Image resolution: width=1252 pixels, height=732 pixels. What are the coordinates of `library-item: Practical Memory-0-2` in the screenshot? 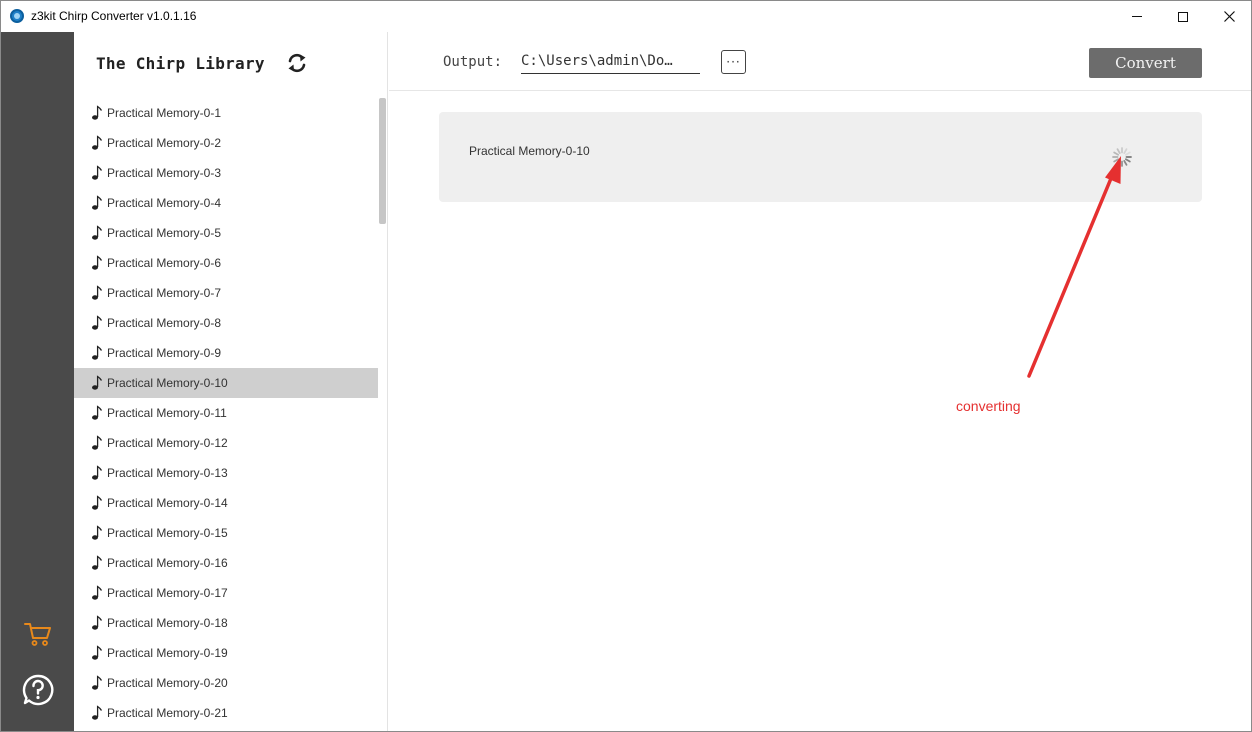 It's located at (226, 143).